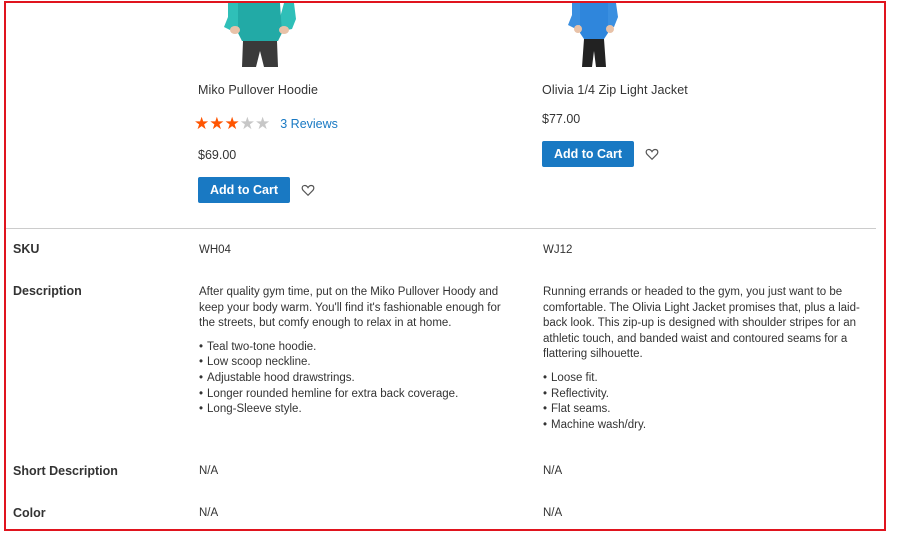 The height and width of the screenshot is (544, 918). Describe the element at coordinates (561, 119) in the screenshot. I see `product-price: $77.00` at that location.